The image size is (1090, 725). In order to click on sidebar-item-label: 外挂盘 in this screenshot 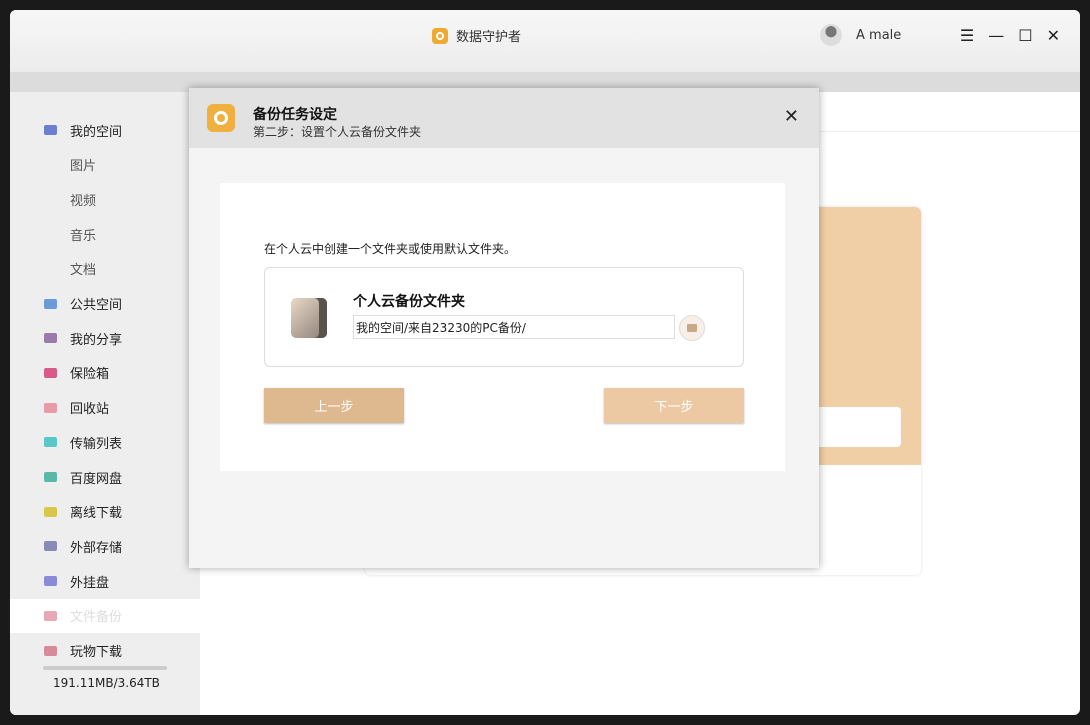, I will do `click(90, 583)`.